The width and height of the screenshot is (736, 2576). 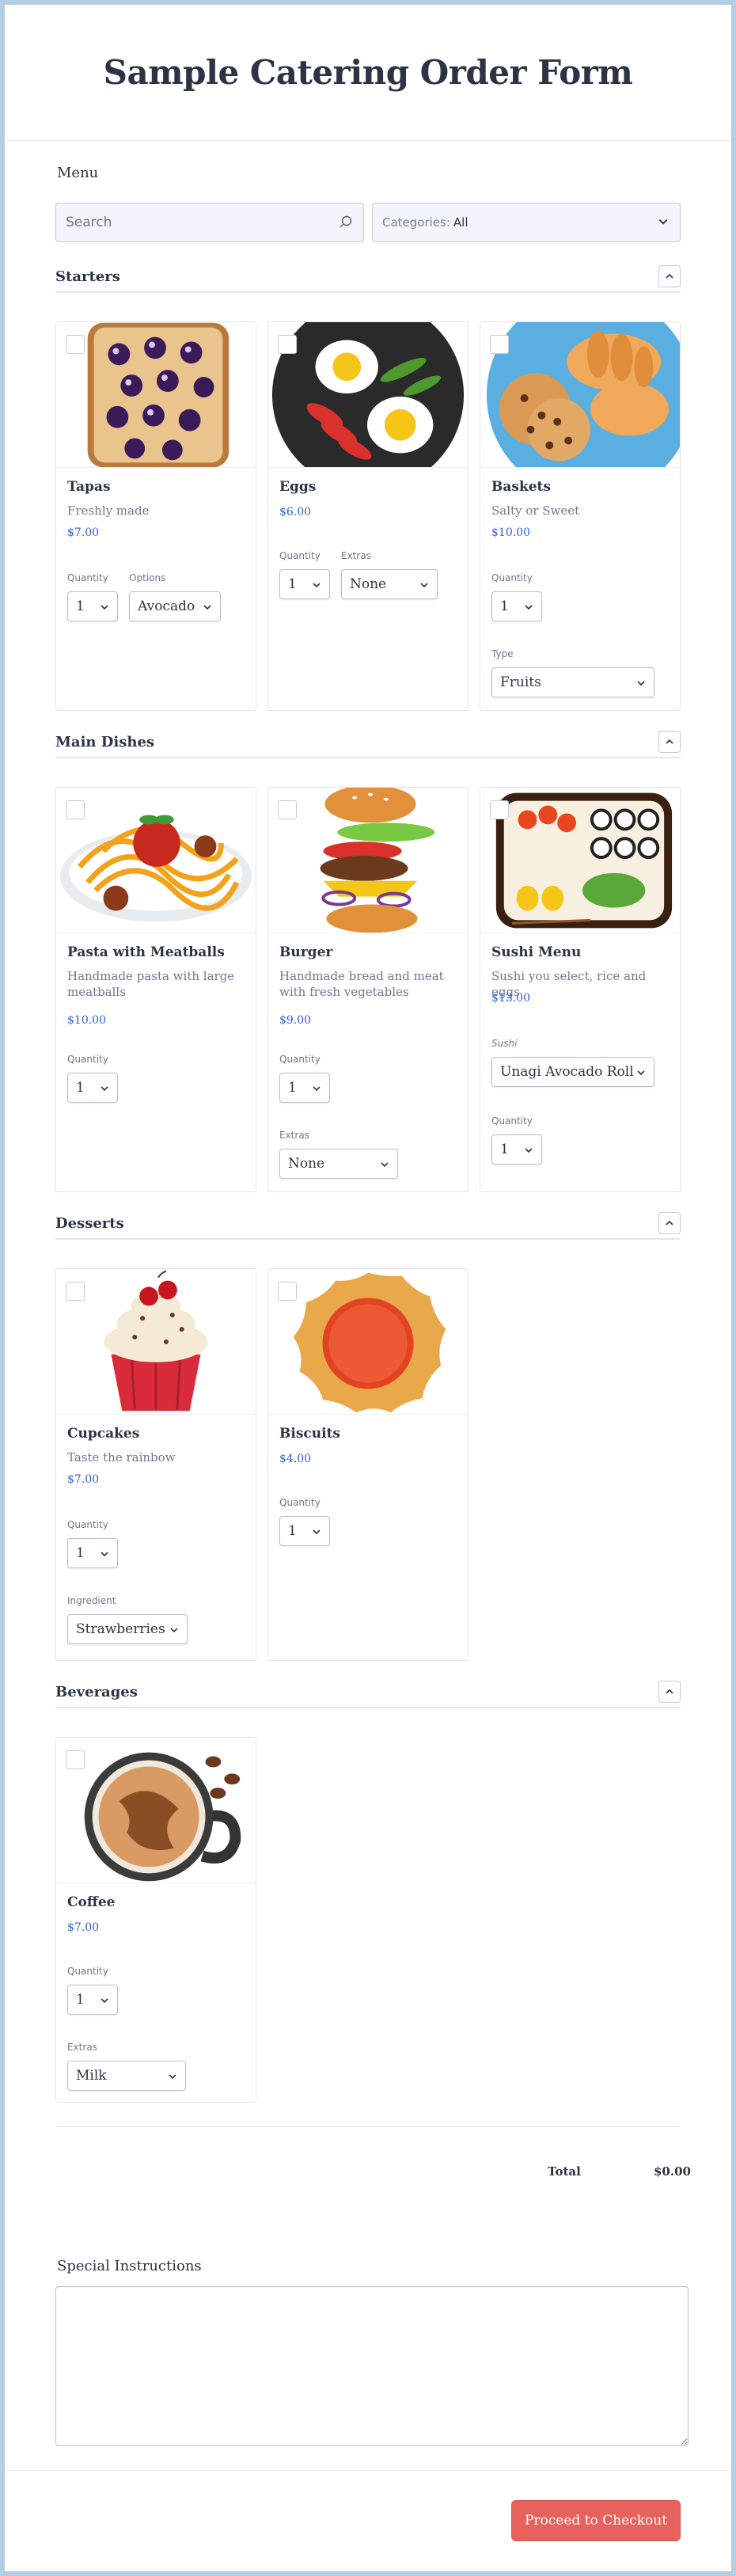 I want to click on product-name: Sushi Menu, so click(x=536, y=952).